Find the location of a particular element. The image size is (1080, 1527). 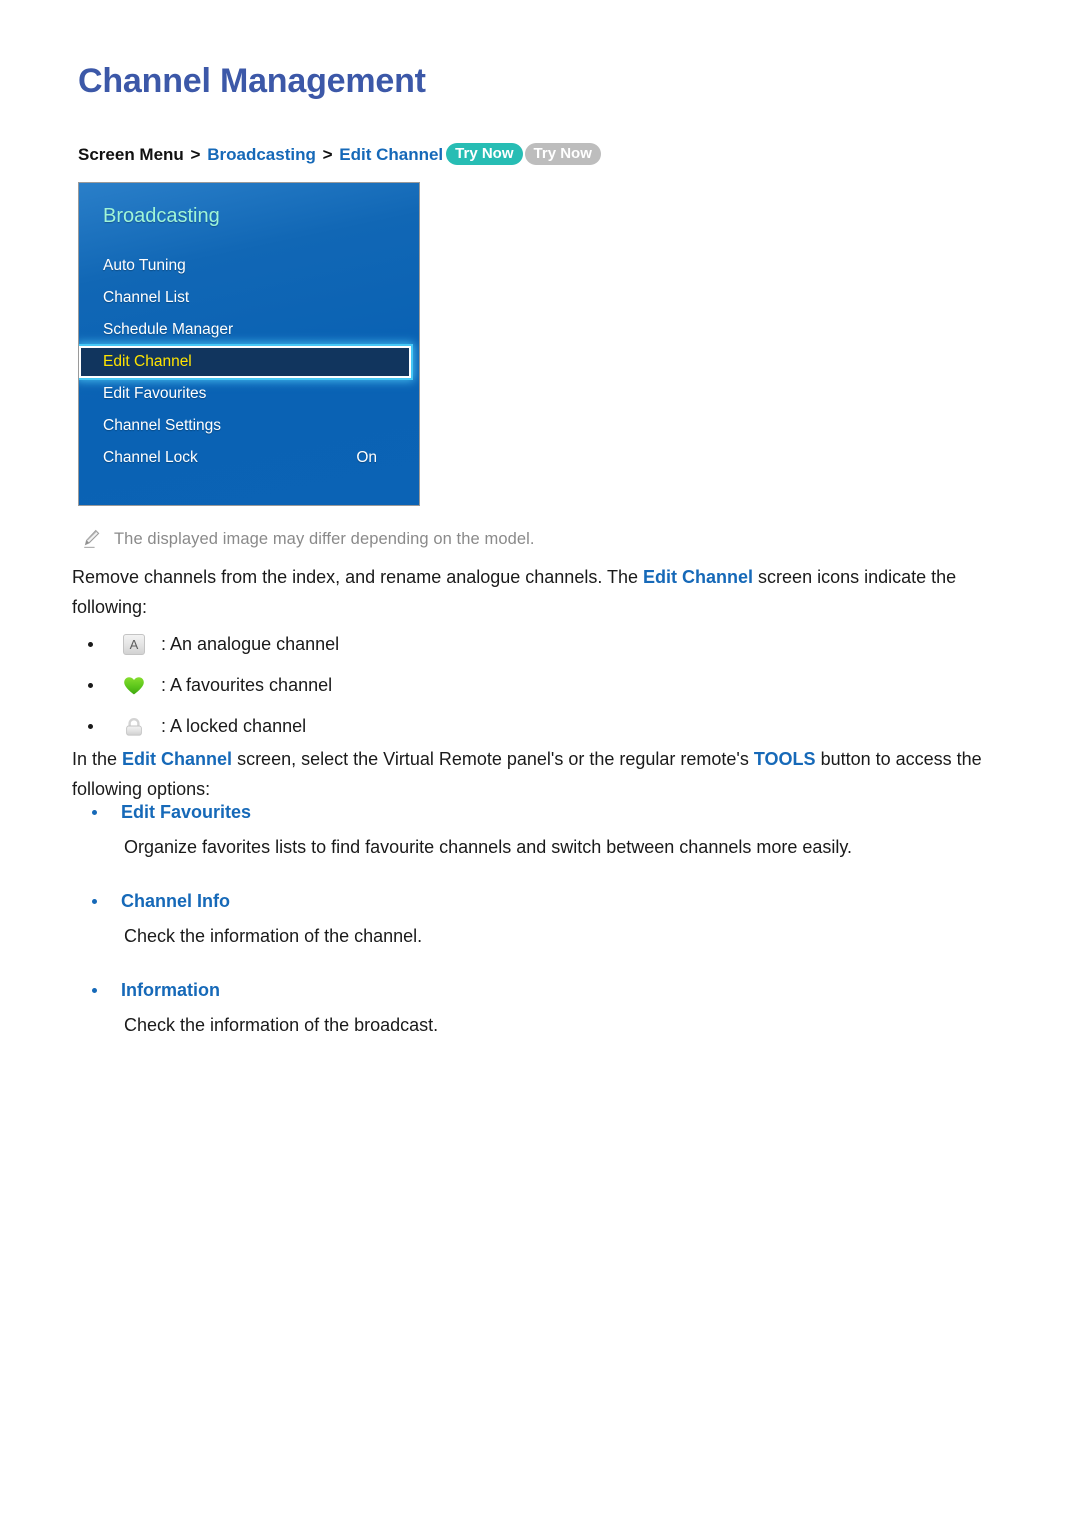

list-item-label: : An analogue channel is located at coordinates (250, 644).